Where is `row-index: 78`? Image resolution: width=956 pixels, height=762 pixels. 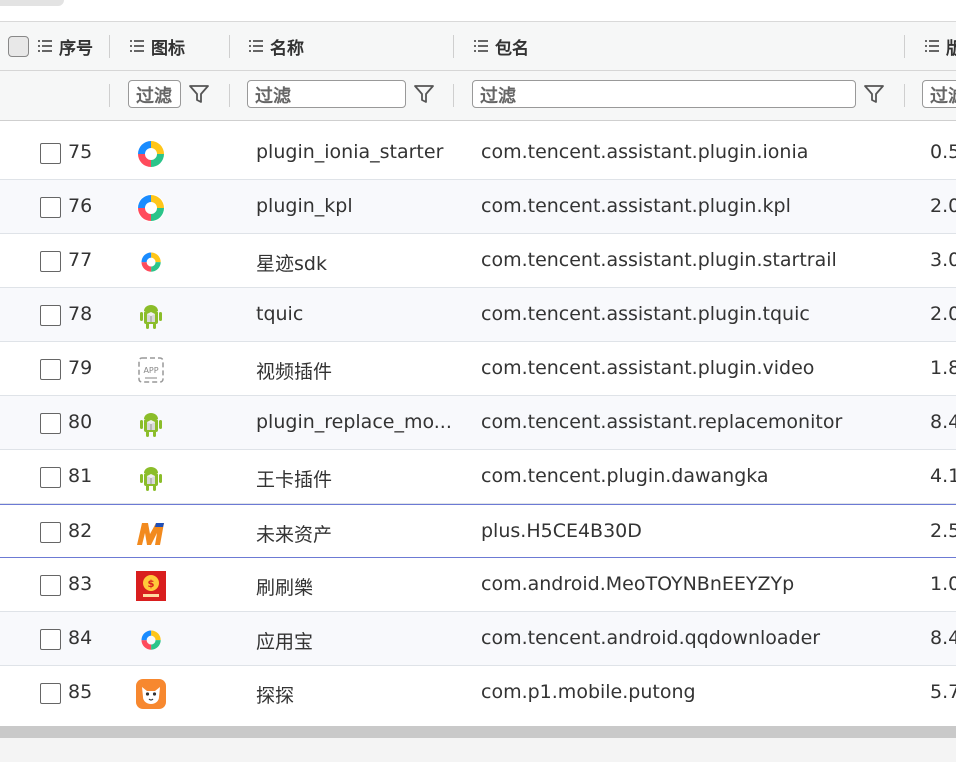
row-index: 78 is located at coordinates (80, 314).